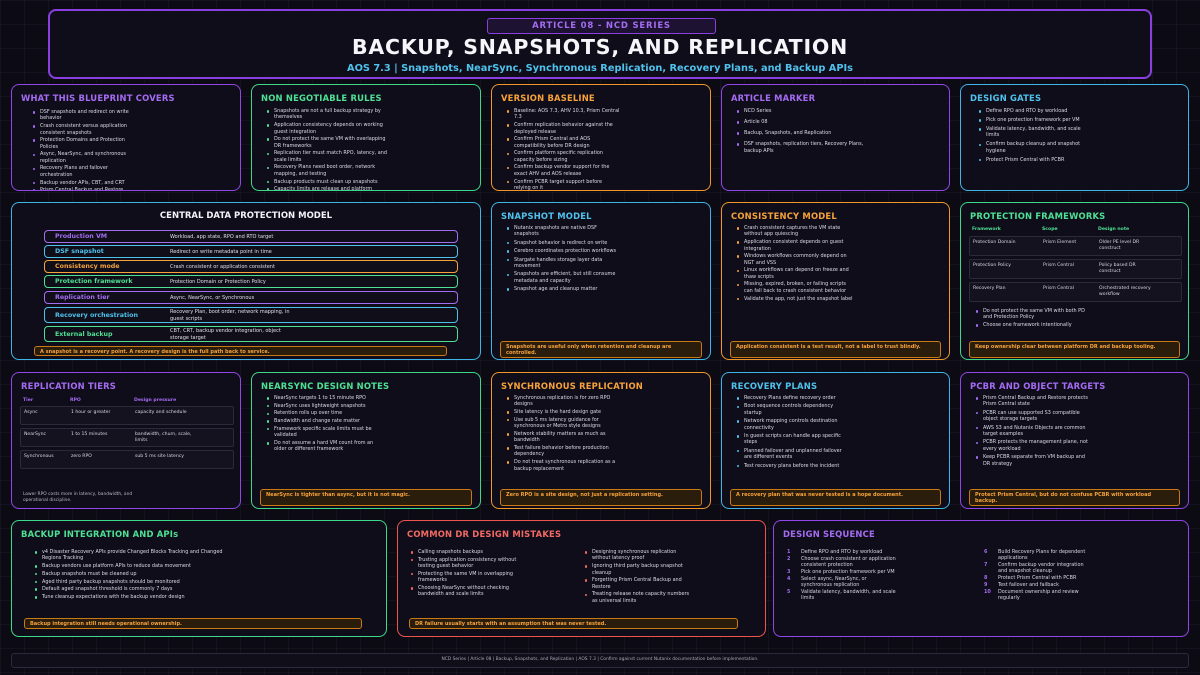 The image size is (1200, 675). I want to click on model-row-label: Protection framework, so click(94, 281).